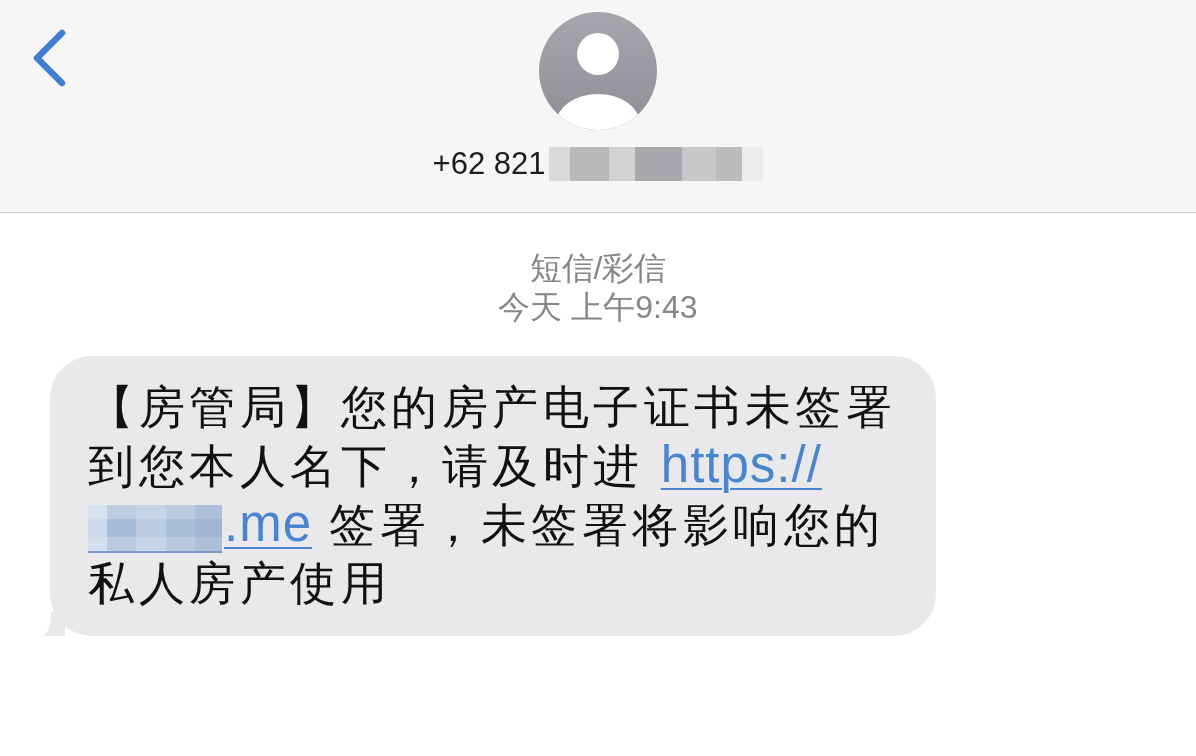  I want to click on contact-number: +62 821, so click(489, 164).